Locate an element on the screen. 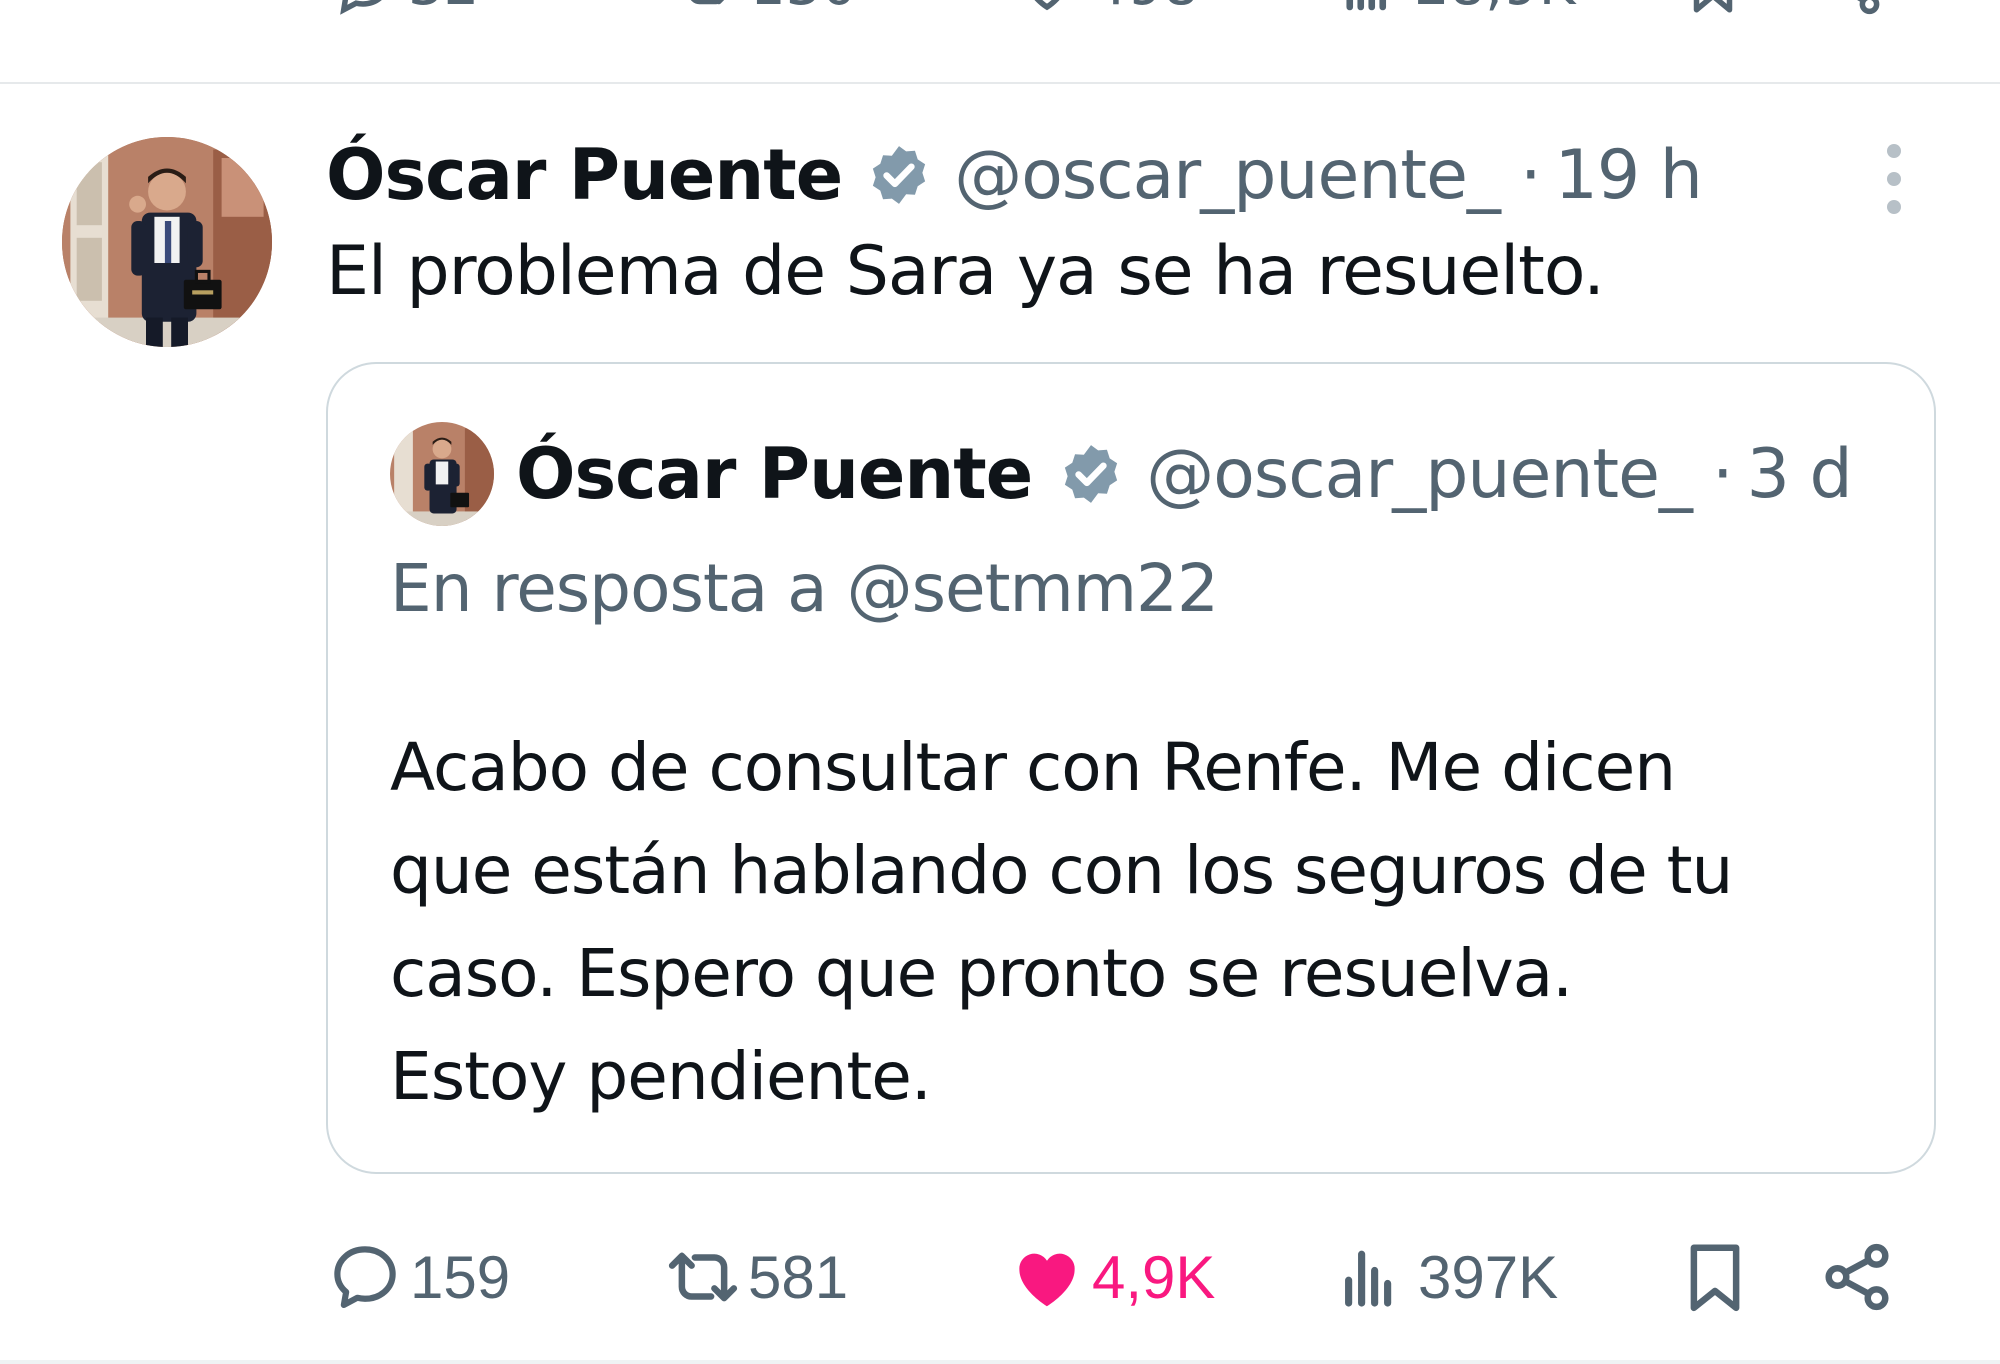 This screenshot has height=1364, width=2000. tweet-header: Óscar Puente @oscar_puente_ · 19 h is located at coordinates (1014, 175).